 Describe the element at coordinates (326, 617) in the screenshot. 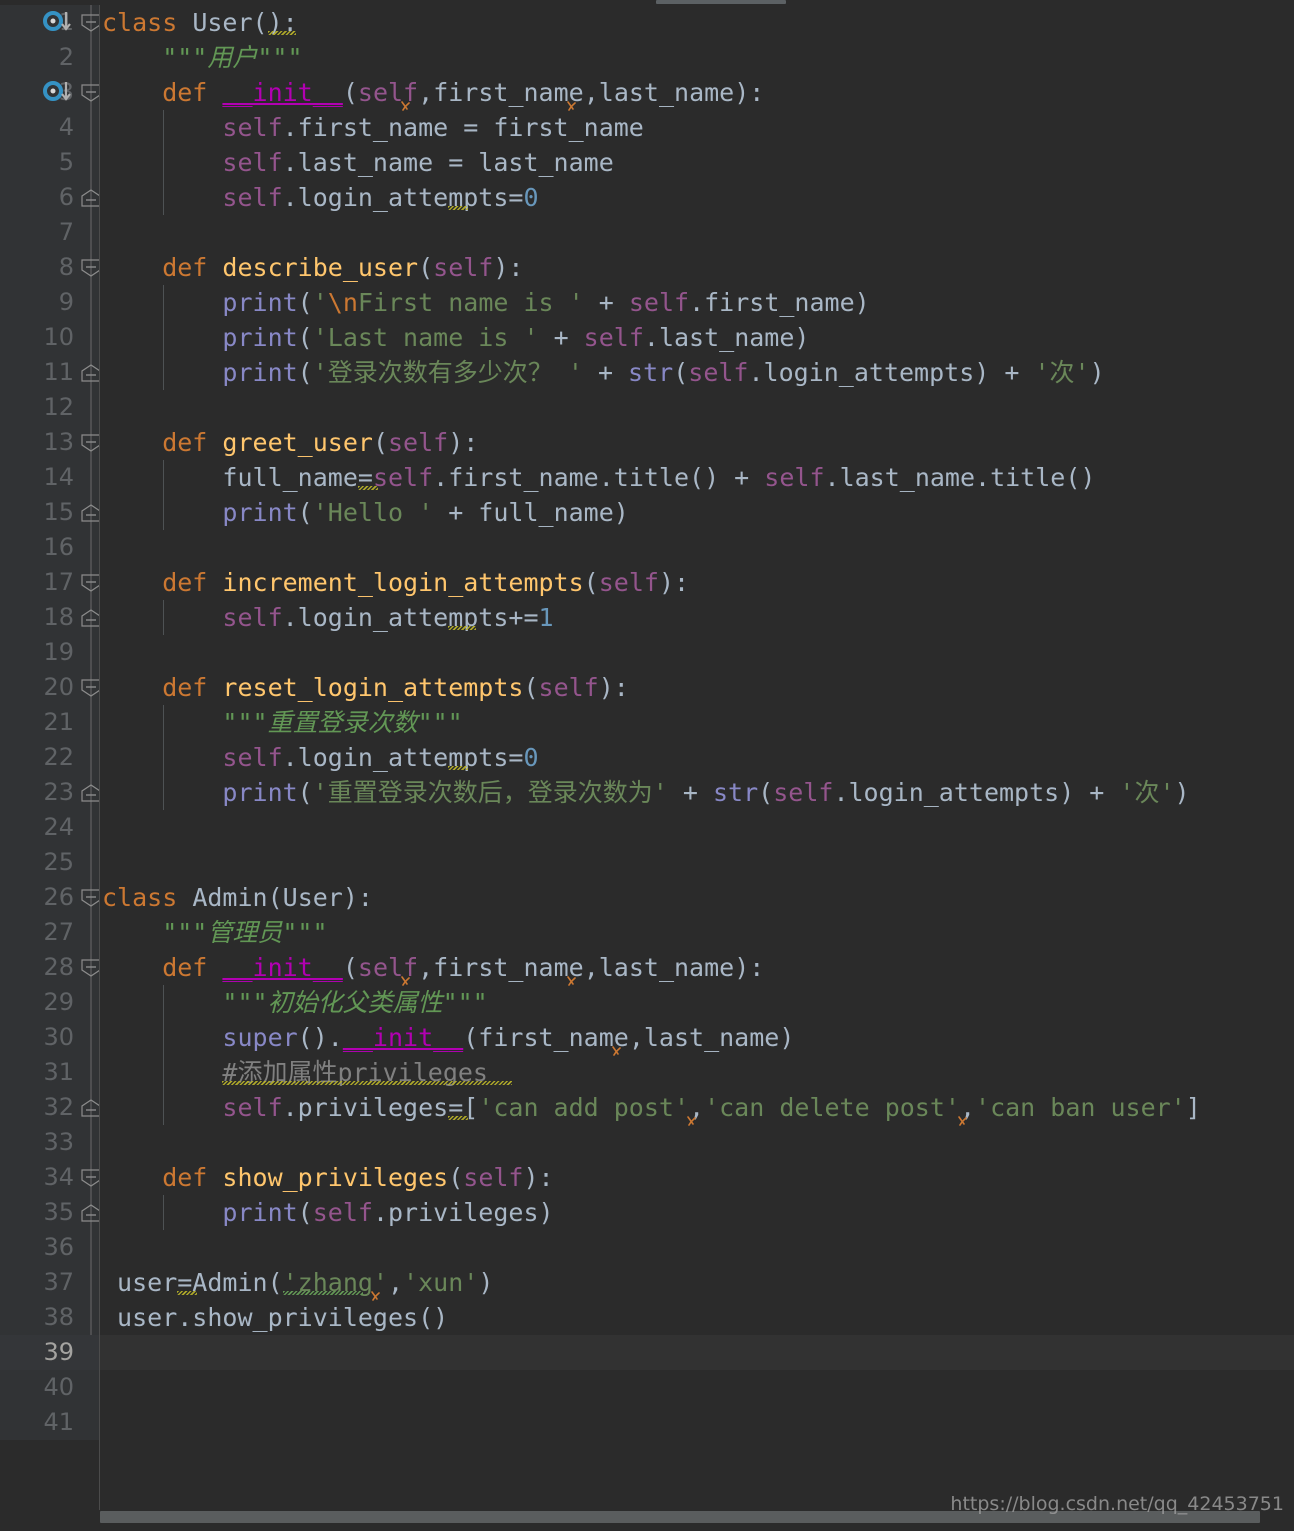

I see `code-line-text: self.login_attempts+=1` at that location.